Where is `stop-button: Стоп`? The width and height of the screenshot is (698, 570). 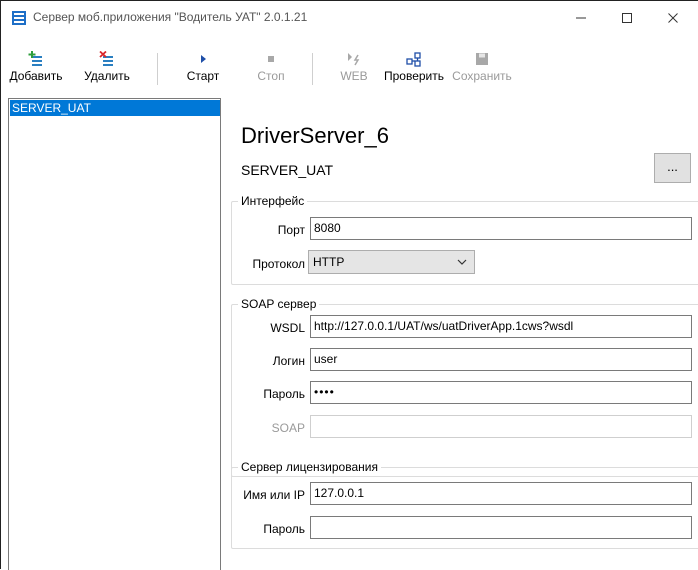 stop-button: Стоп is located at coordinates (271, 67).